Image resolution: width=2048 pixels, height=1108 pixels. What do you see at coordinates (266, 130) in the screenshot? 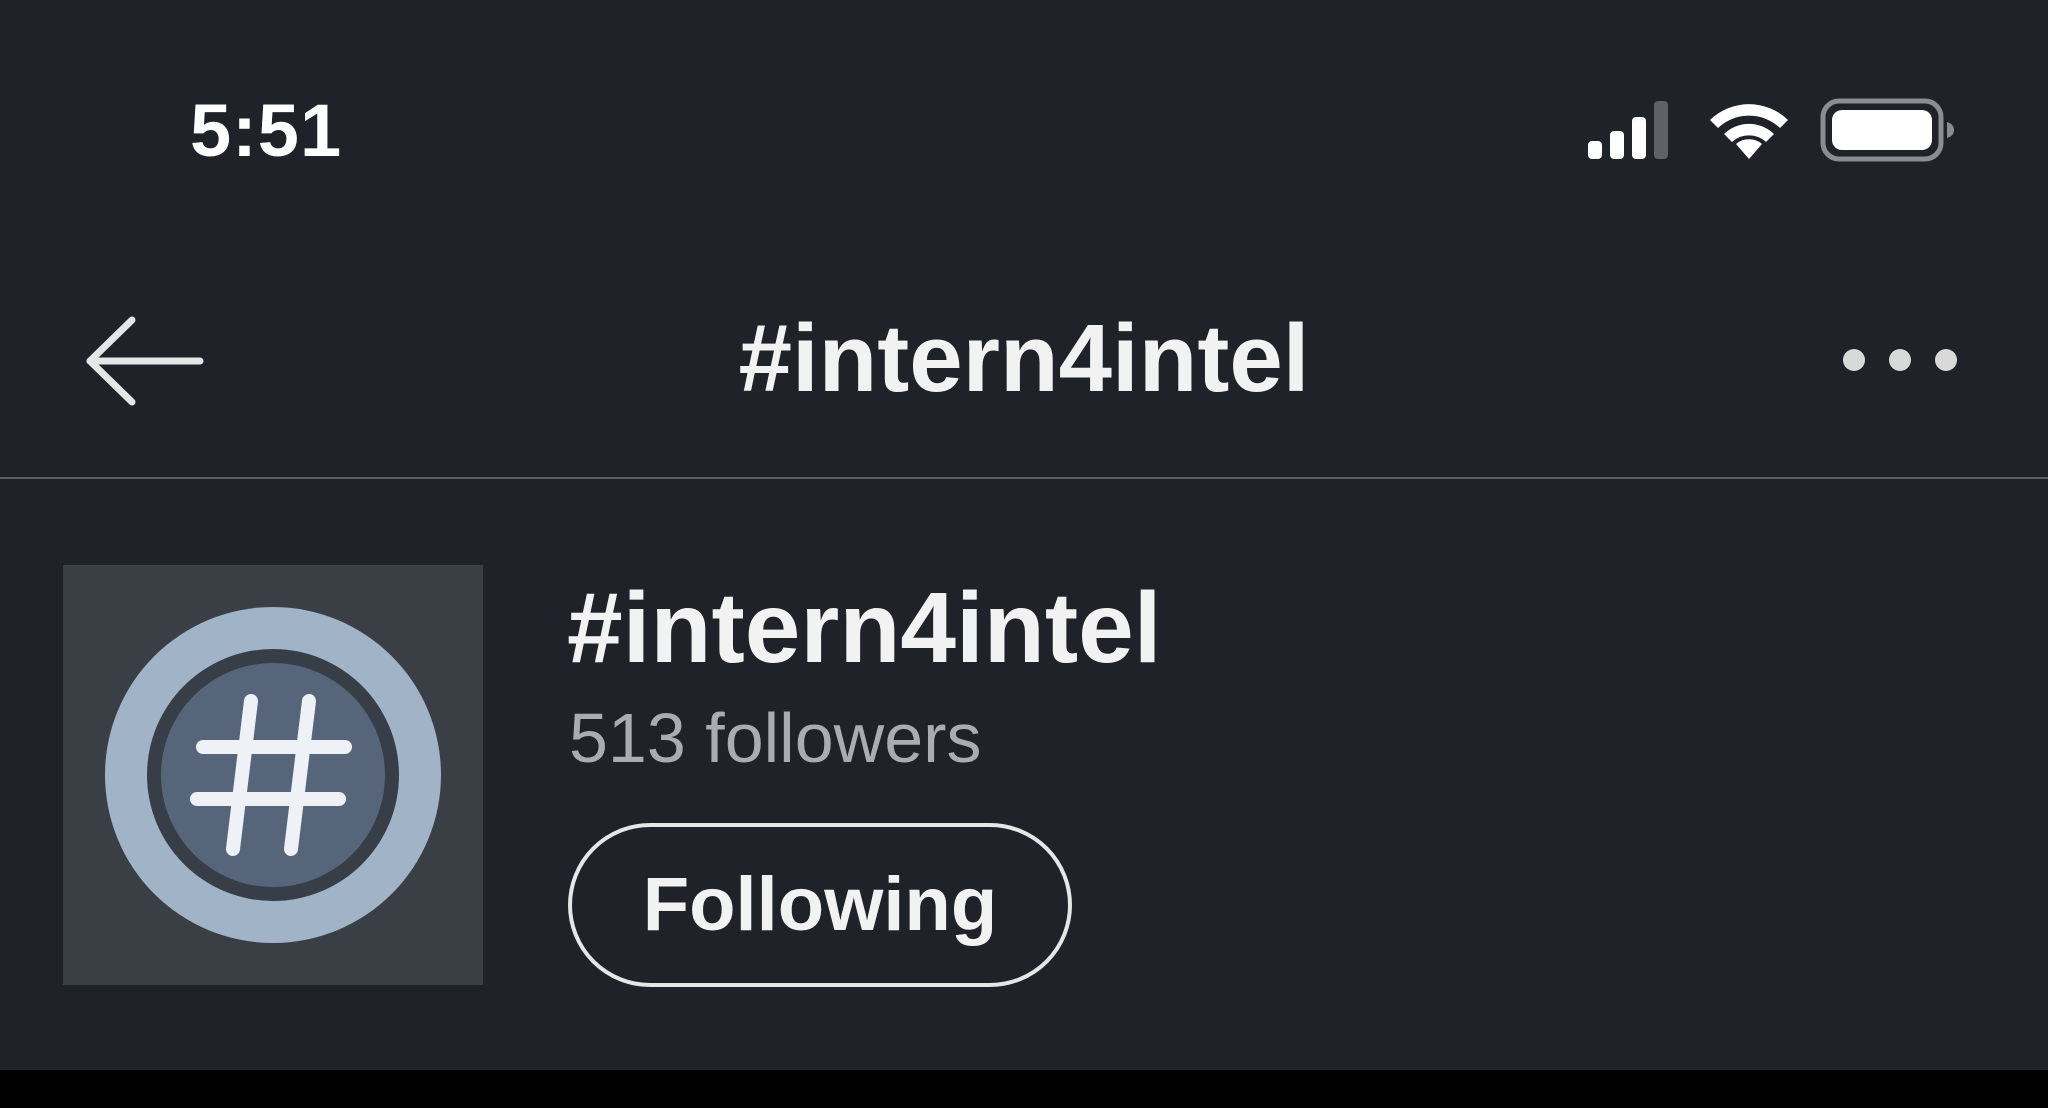
I see `status-time: 5:51` at bounding box center [266, 130].